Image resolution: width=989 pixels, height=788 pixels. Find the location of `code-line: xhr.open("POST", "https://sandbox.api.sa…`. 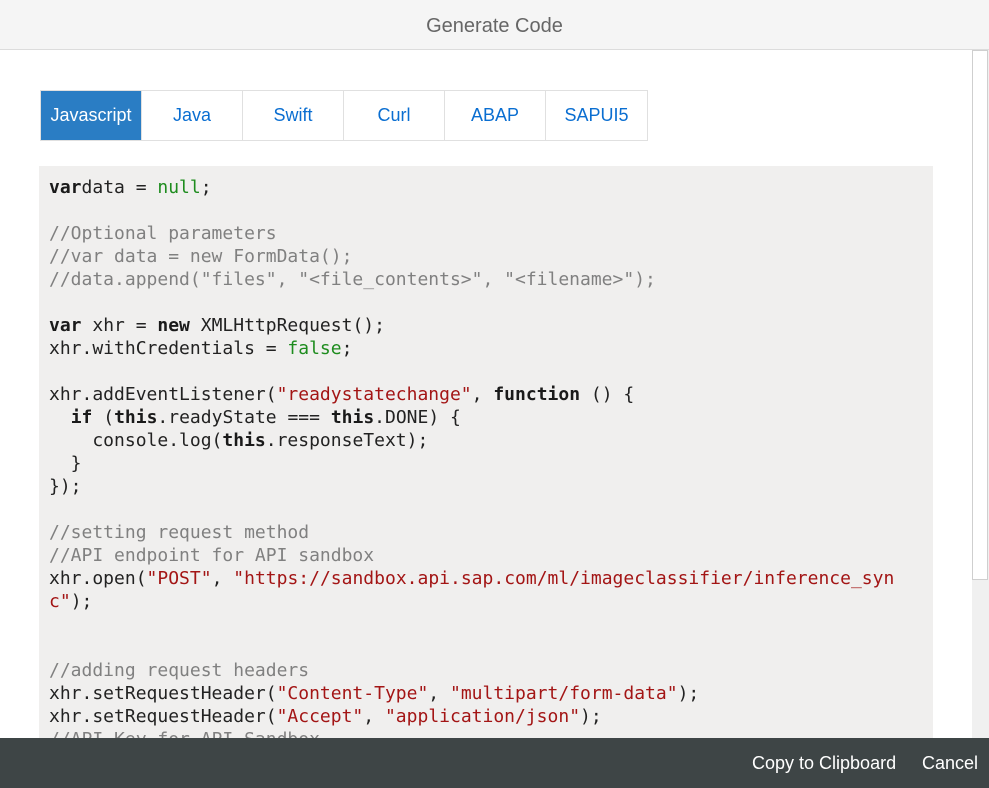

code-line: xhr.open("POST", "https://sandbox.api.sa… is located at coordinates (472, 578).